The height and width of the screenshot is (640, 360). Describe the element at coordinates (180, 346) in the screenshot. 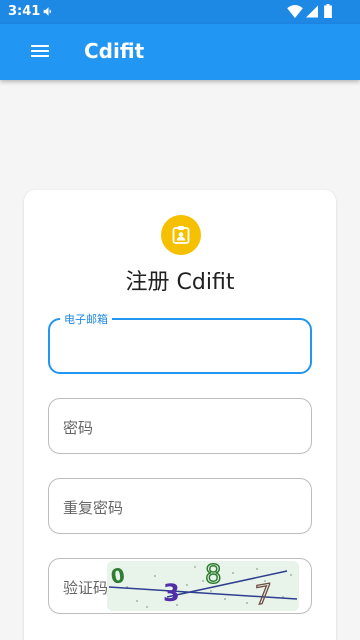

I see `email-input` at that location.